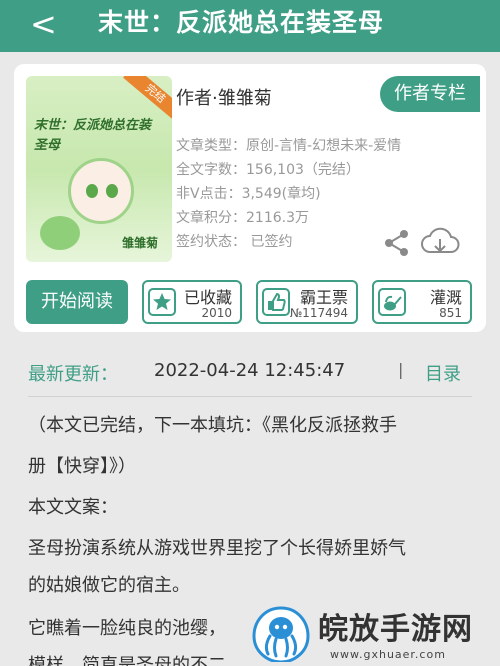  I want to click on synopsis-line: 册【快穿】》）, so click(82, 466).